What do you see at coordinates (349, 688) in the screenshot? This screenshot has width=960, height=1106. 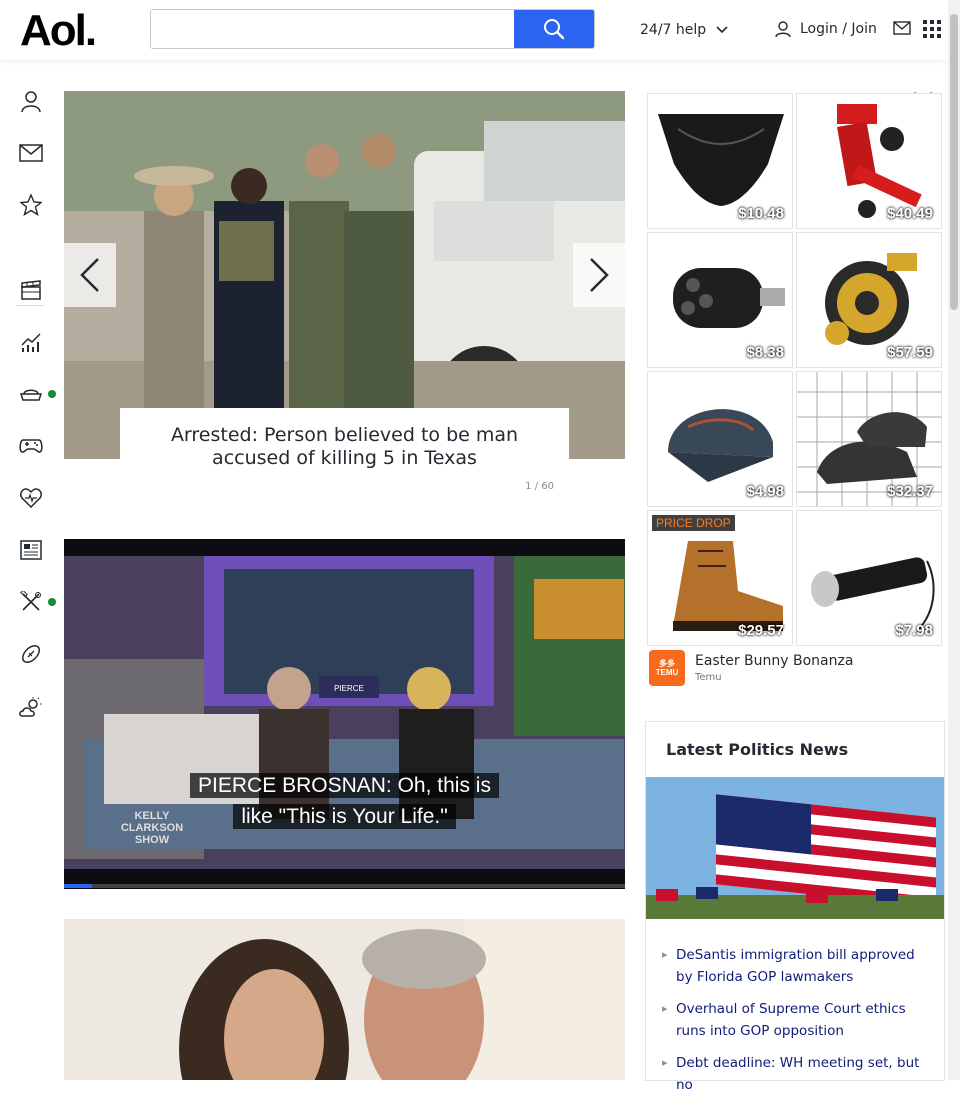 I see `set-sign-text: PIERCE` at bounding box center [349, 688].